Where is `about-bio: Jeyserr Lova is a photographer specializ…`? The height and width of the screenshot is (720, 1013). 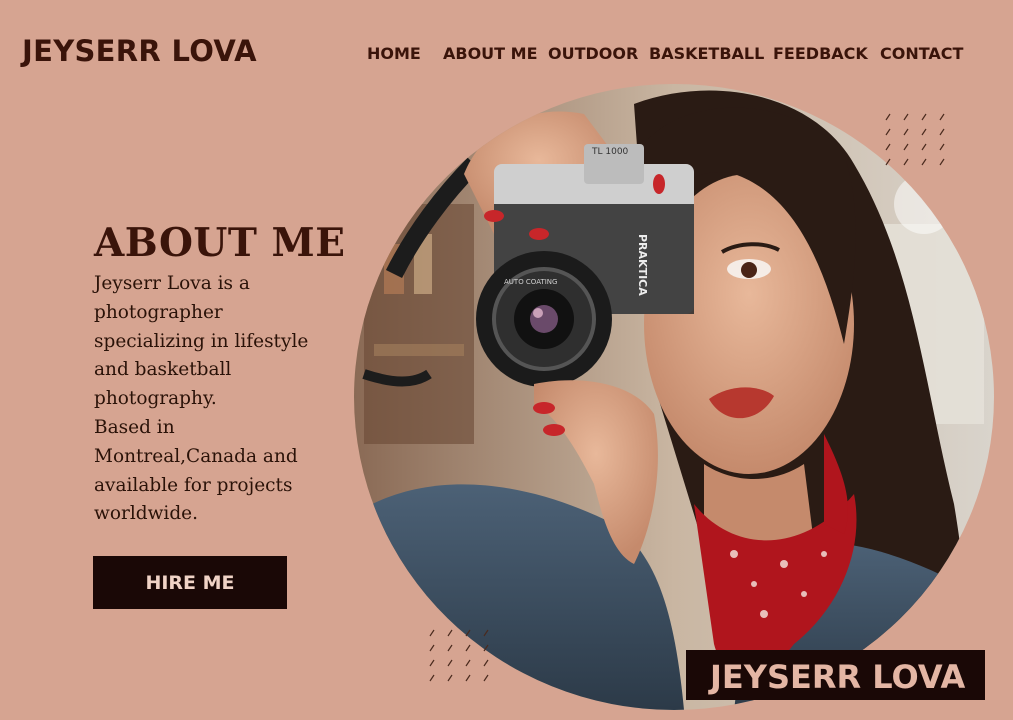 about-bio: Jeyserr Lova is a photographer specializ… is located at coordinates (214, 399).